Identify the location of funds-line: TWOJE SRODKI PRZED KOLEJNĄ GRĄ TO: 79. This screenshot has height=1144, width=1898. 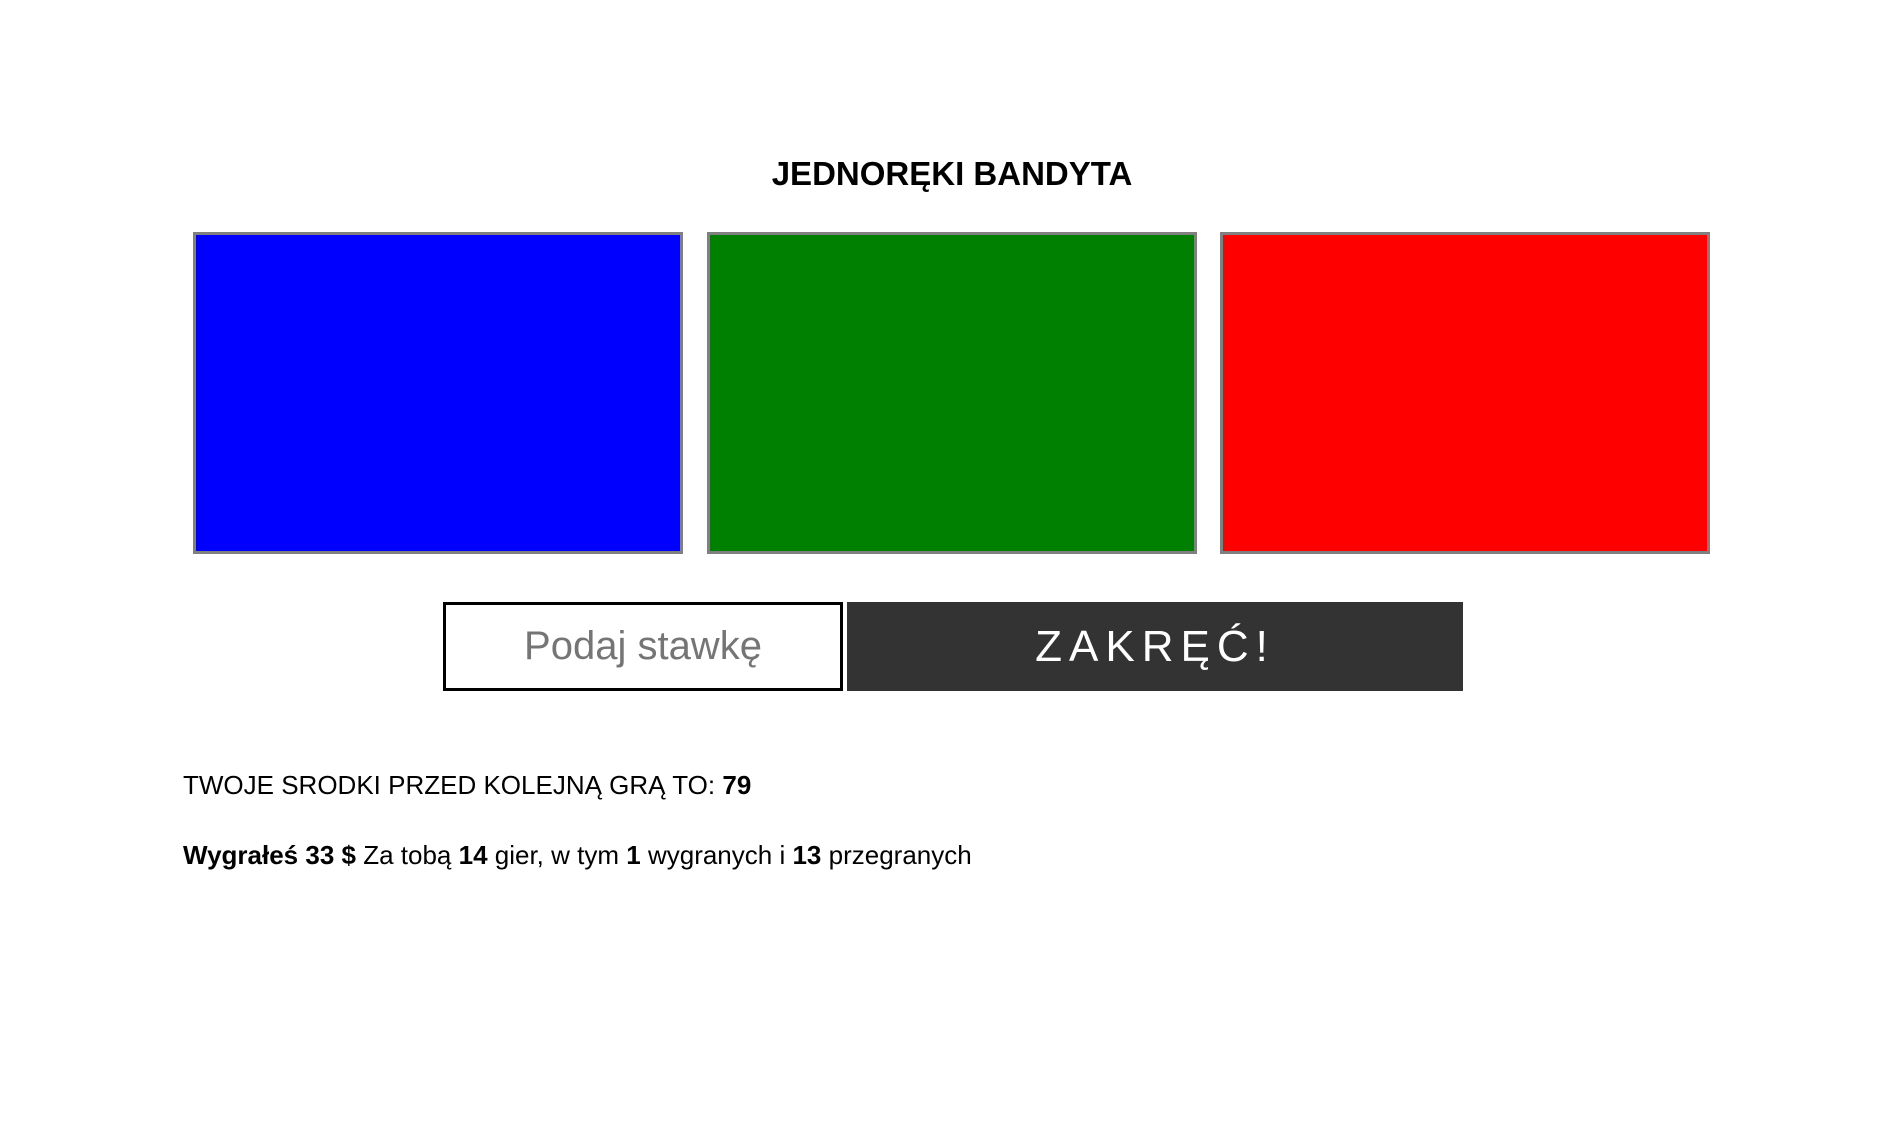
(467, 785).